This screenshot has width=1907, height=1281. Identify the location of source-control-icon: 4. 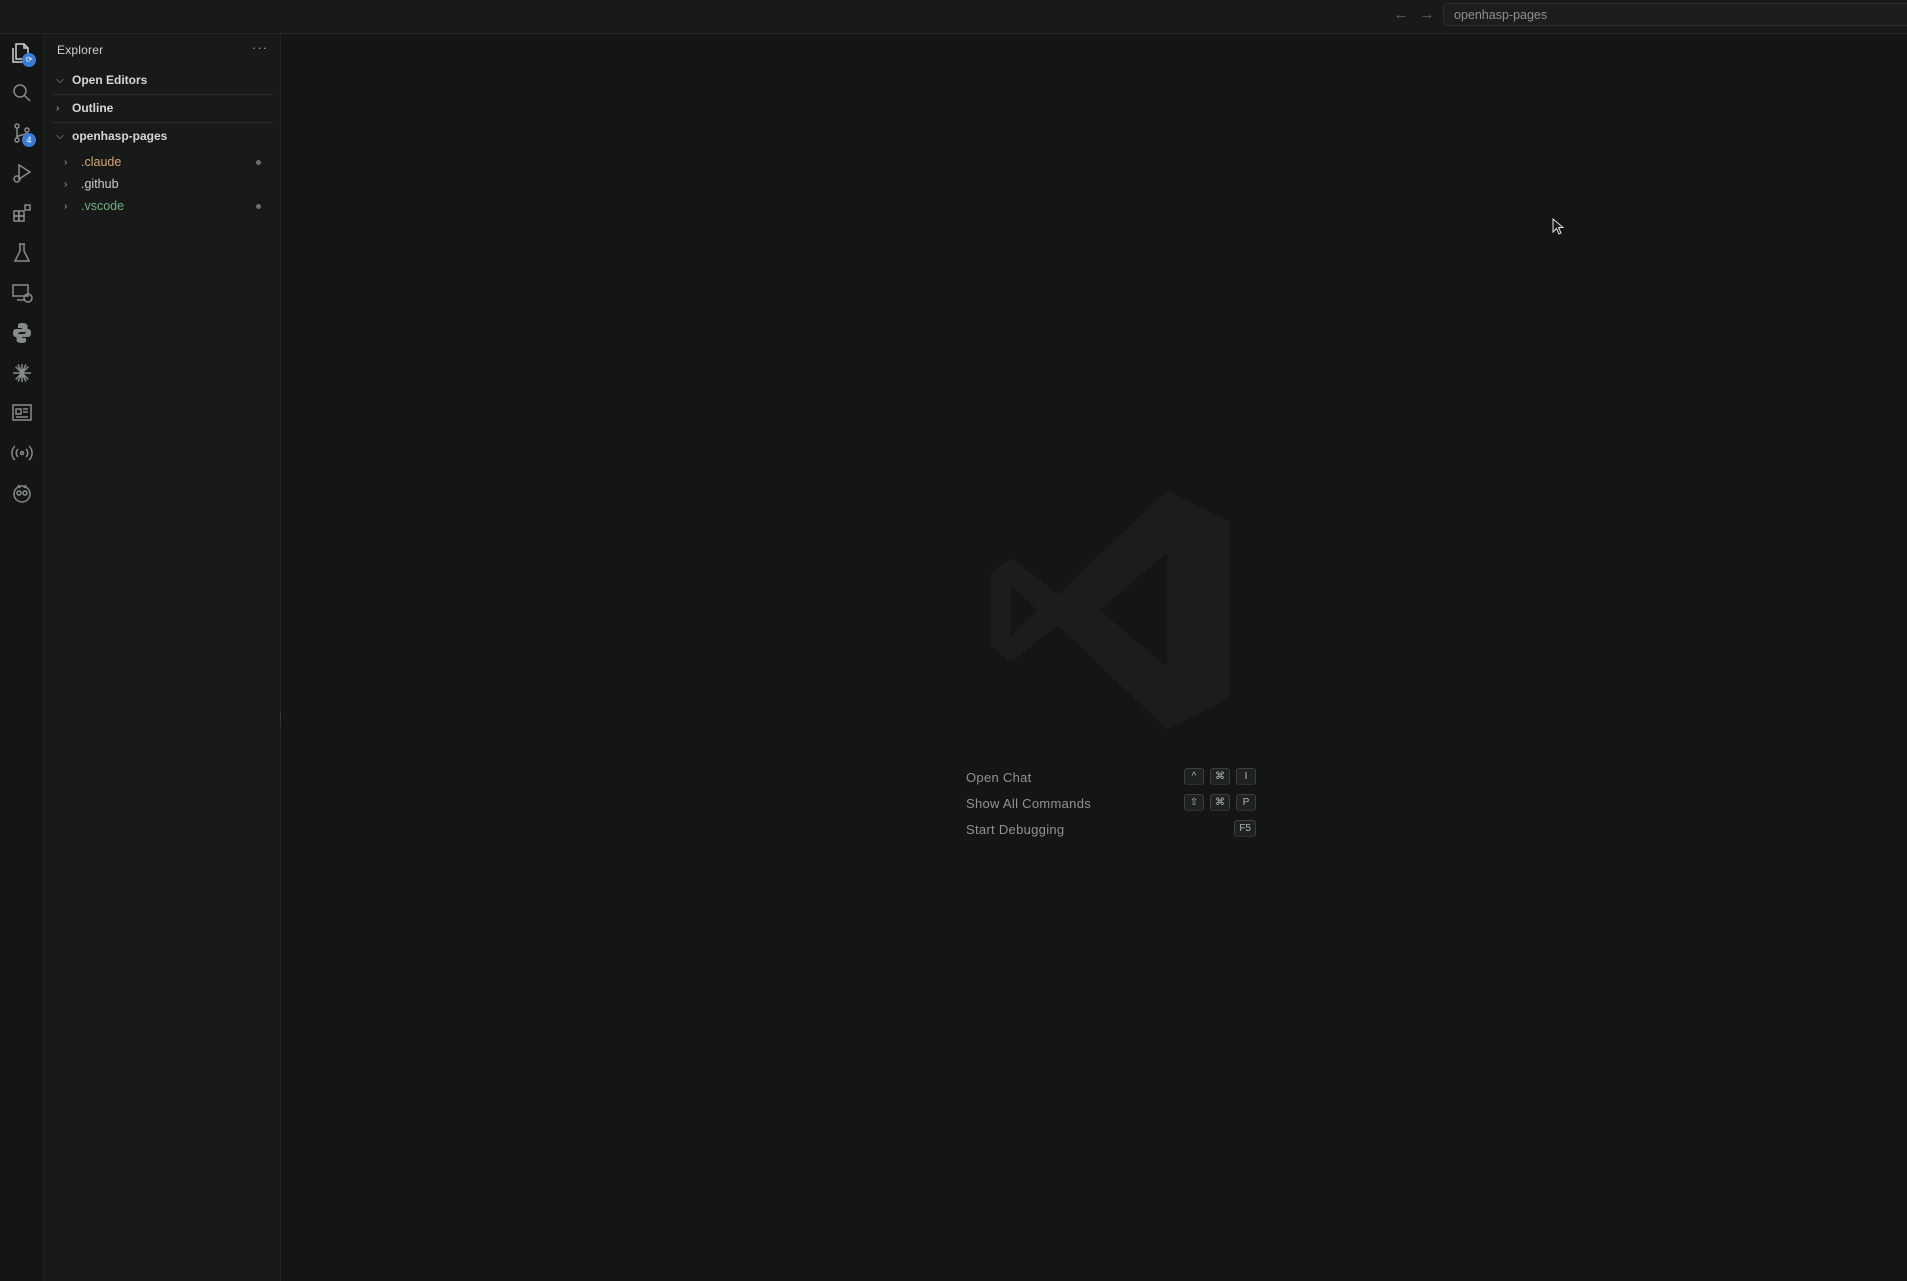
(22, 133).